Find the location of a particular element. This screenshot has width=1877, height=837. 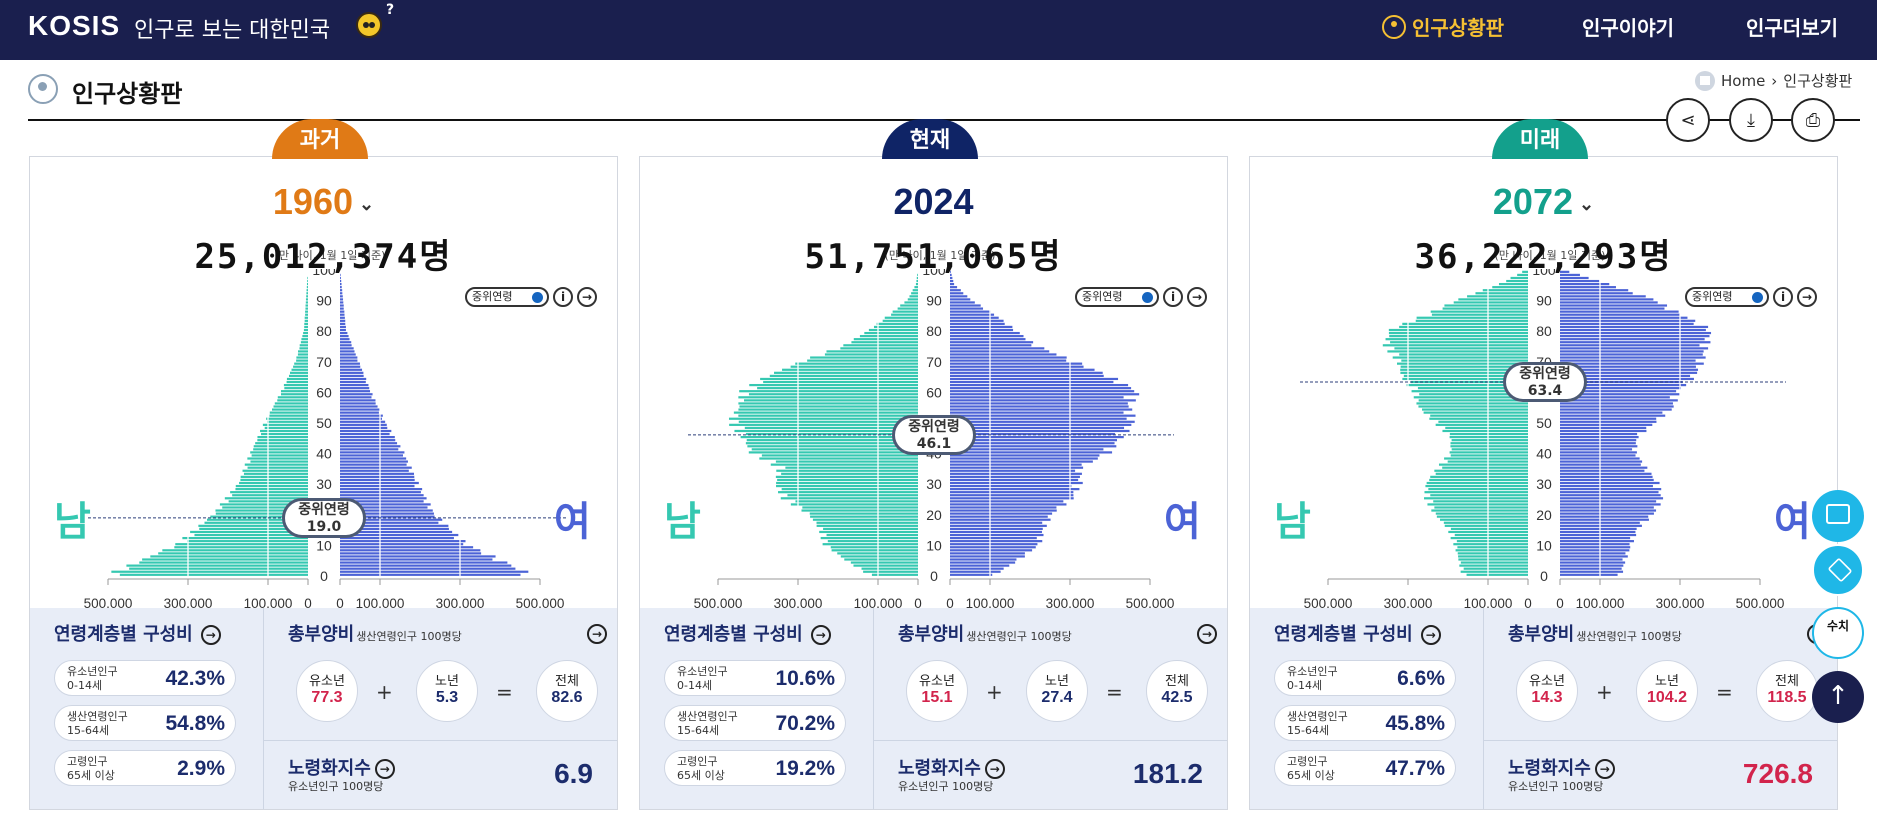

kosis-logo: KOSIS is located at coordinates (74, 26).